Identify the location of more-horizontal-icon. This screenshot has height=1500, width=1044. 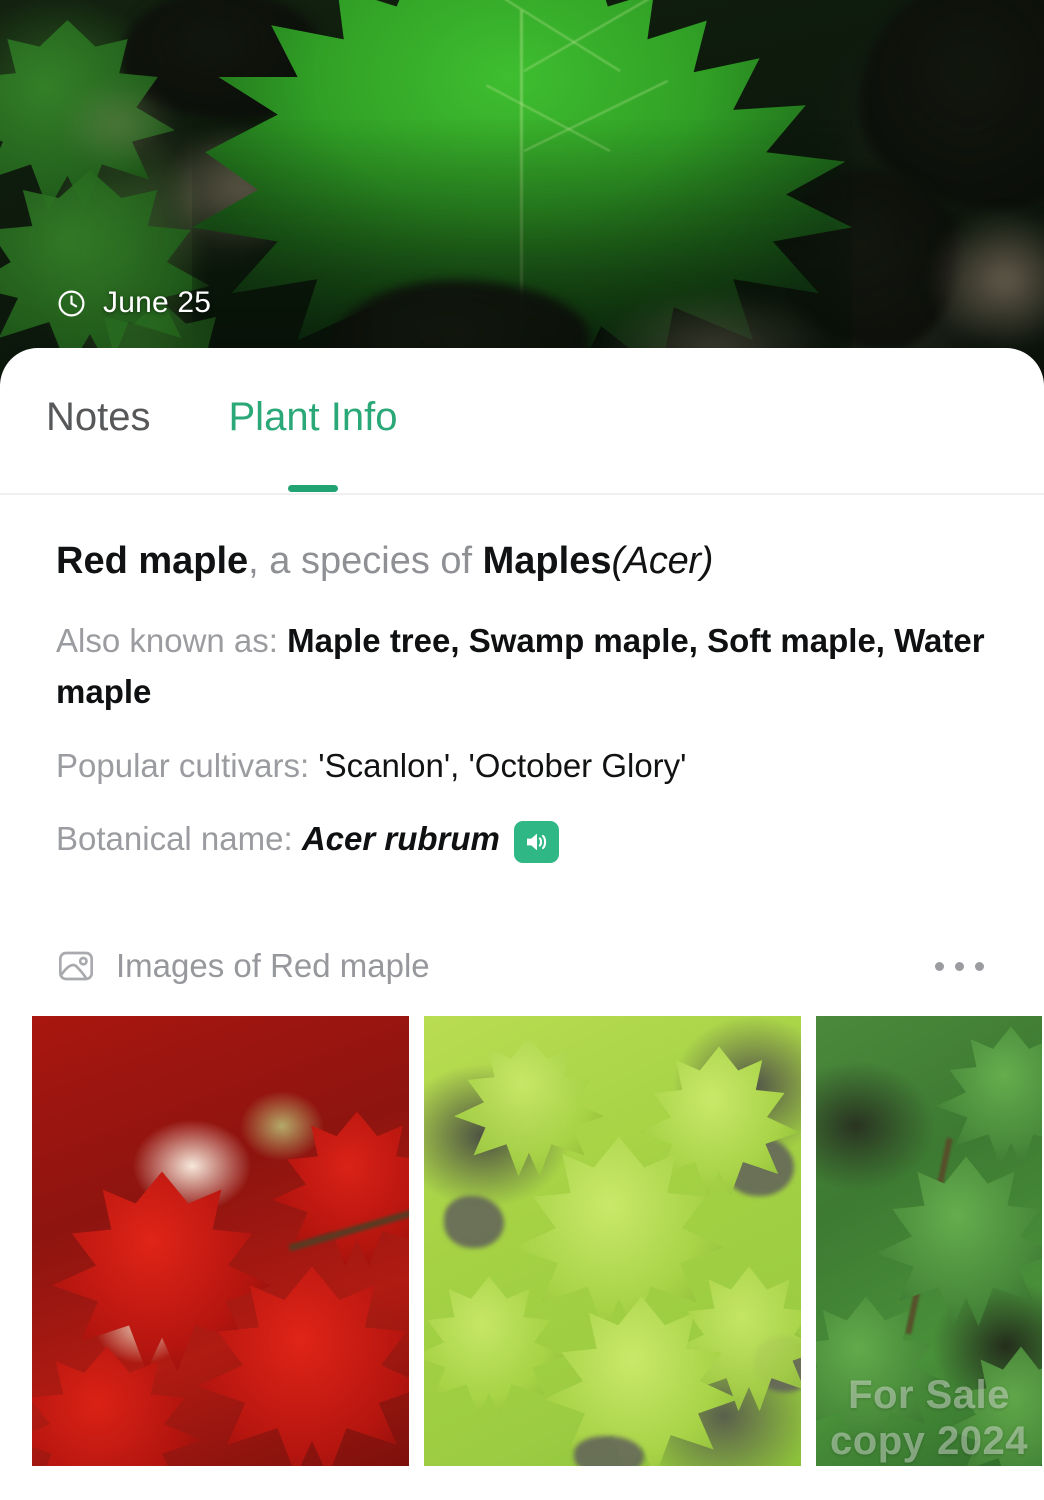
(959, 966).